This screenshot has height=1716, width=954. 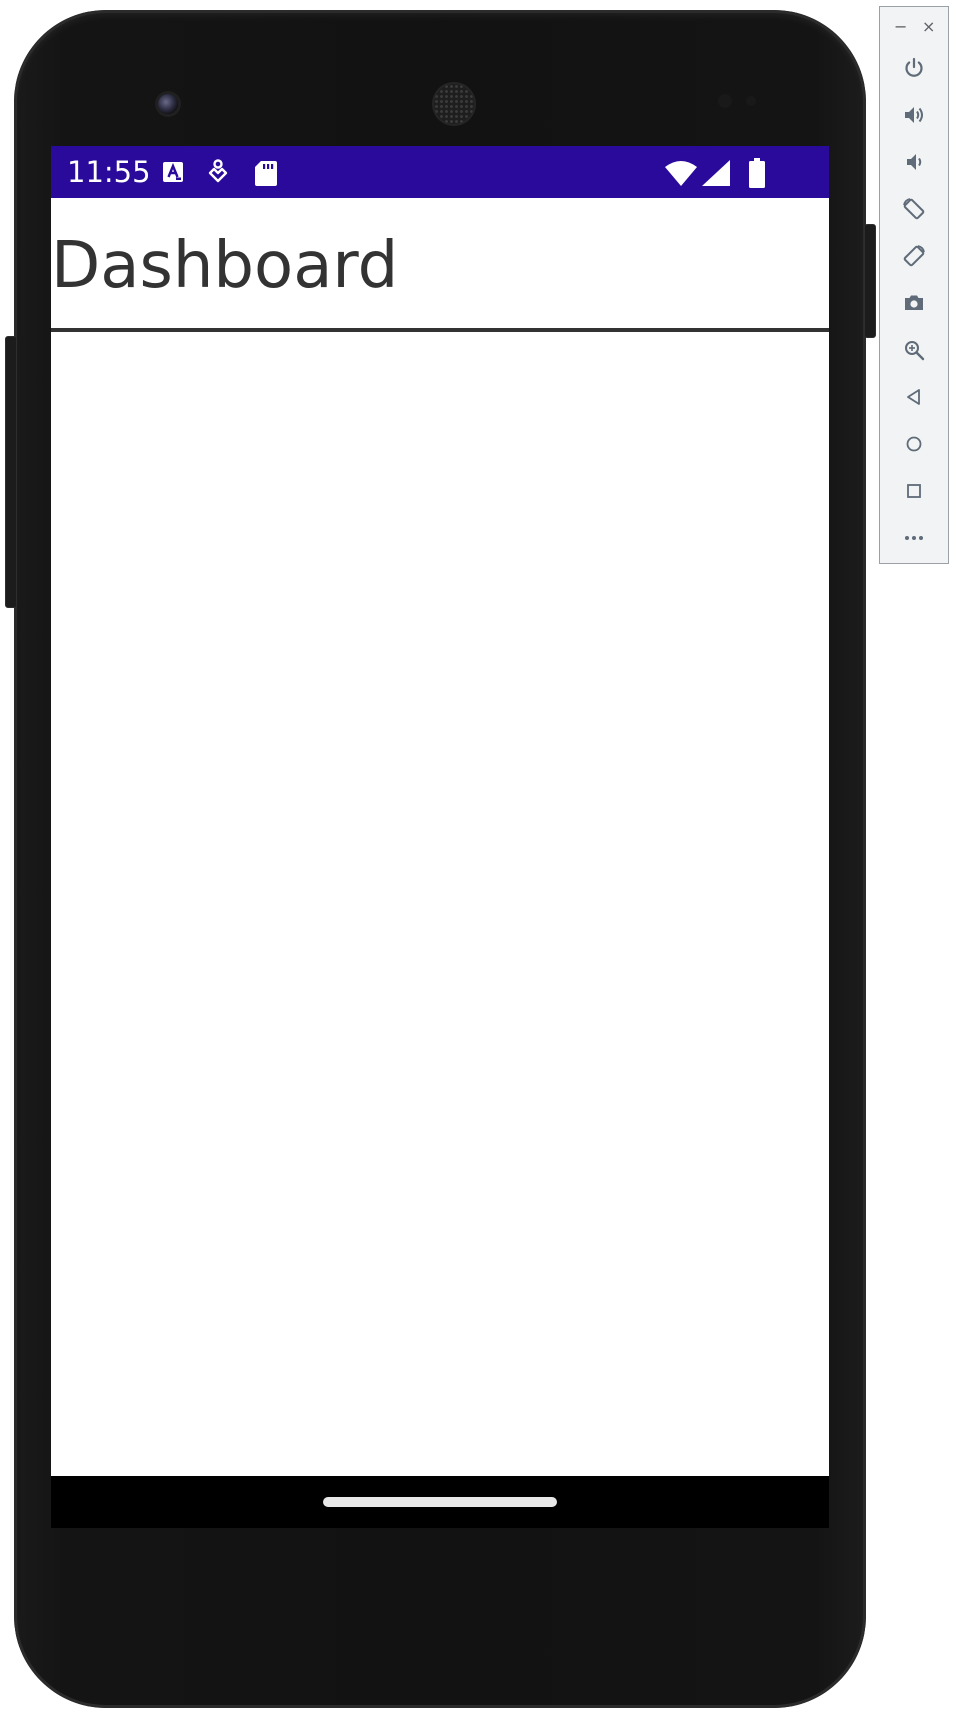 What do you see at coordinates (168, 104) in the screenshot?
I see `front-camera` at bounding box center [168, 104].